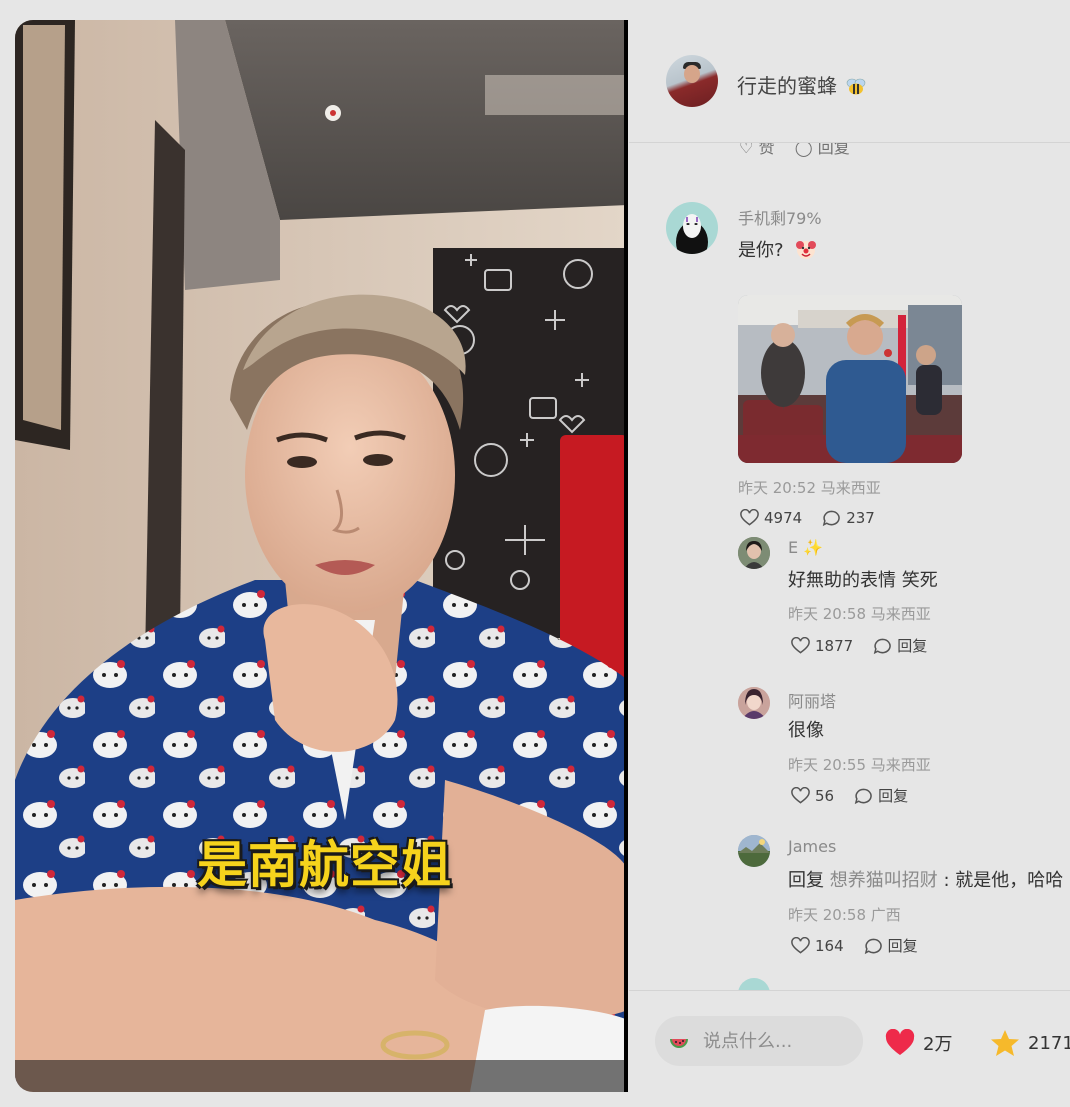  Describe the element at coordinates (812, 700) in the screenshot. I see `commenter-name: 阿丽塔` at that location.